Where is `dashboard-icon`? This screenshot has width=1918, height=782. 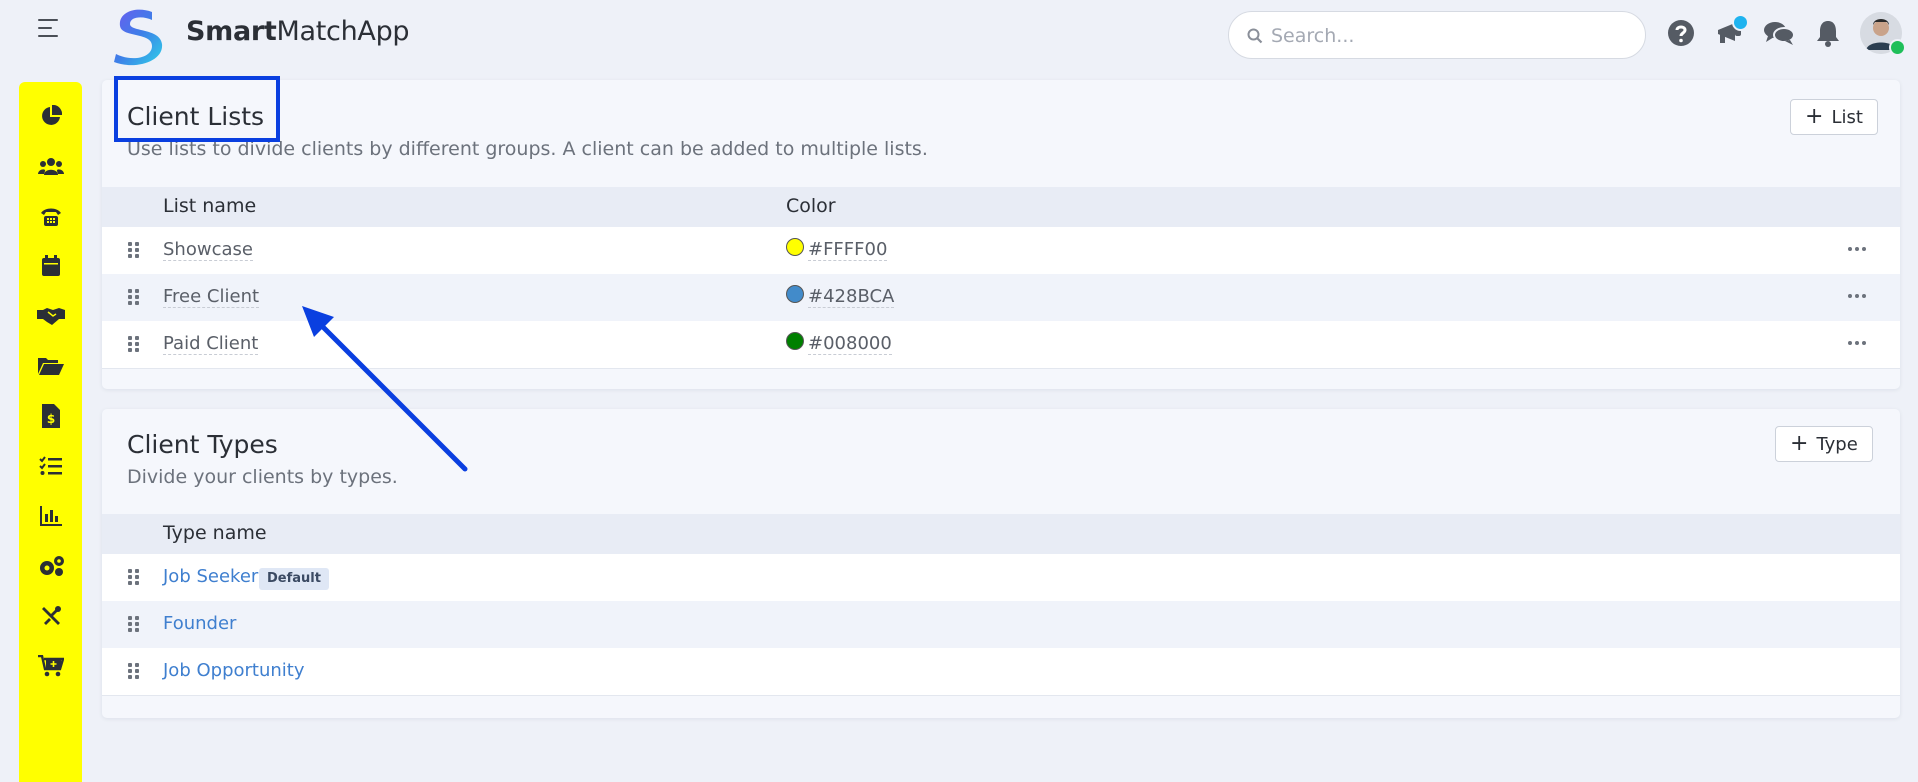
dashboard-icon is located at coordinates (50, 116).